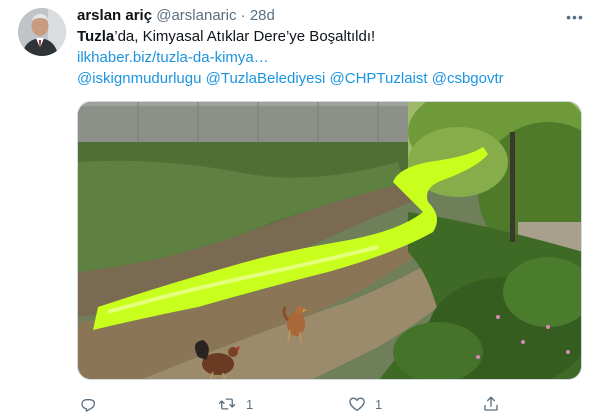 The image size is (612, 420). Describe the element at coordinates (96, 36) in the screenshot. I see `tweet-text-bold: Tuzla` at that location.